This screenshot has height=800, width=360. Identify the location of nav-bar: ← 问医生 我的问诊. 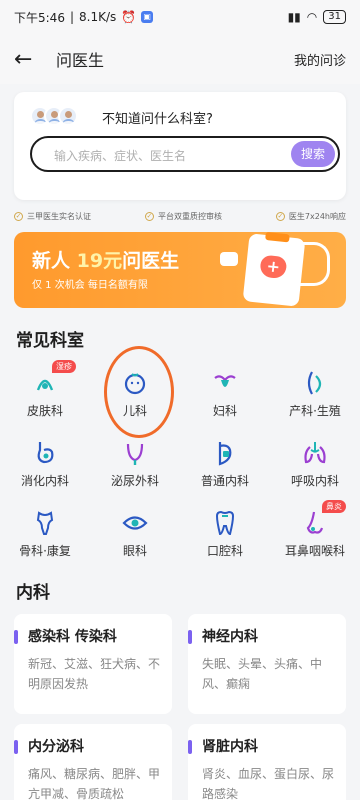
(180, 59).